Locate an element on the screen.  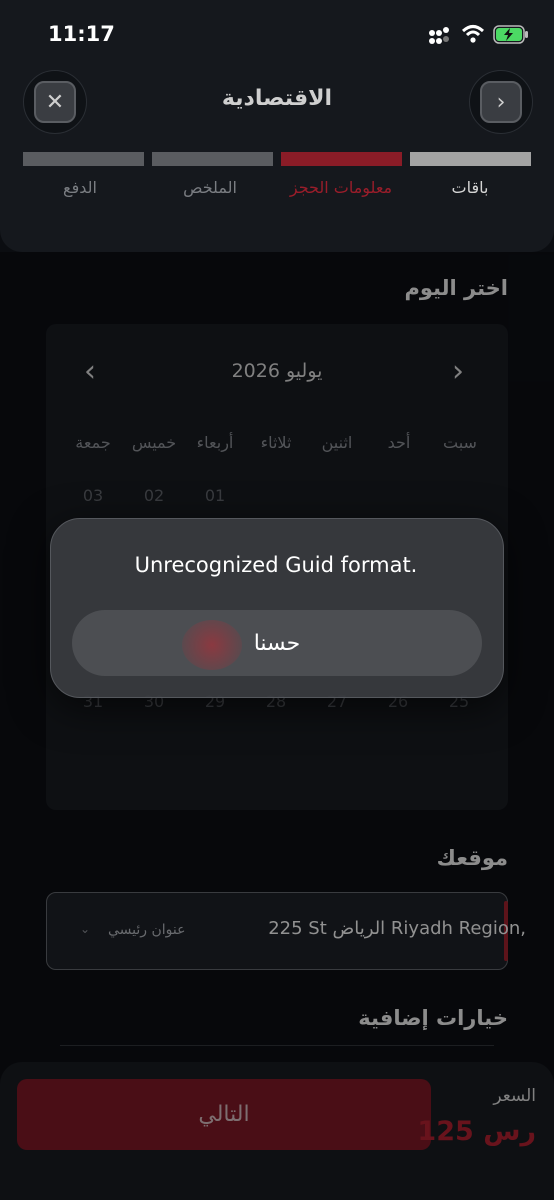
alert-message: Unrecognized Guid format. is located at coordinates (276, 565).